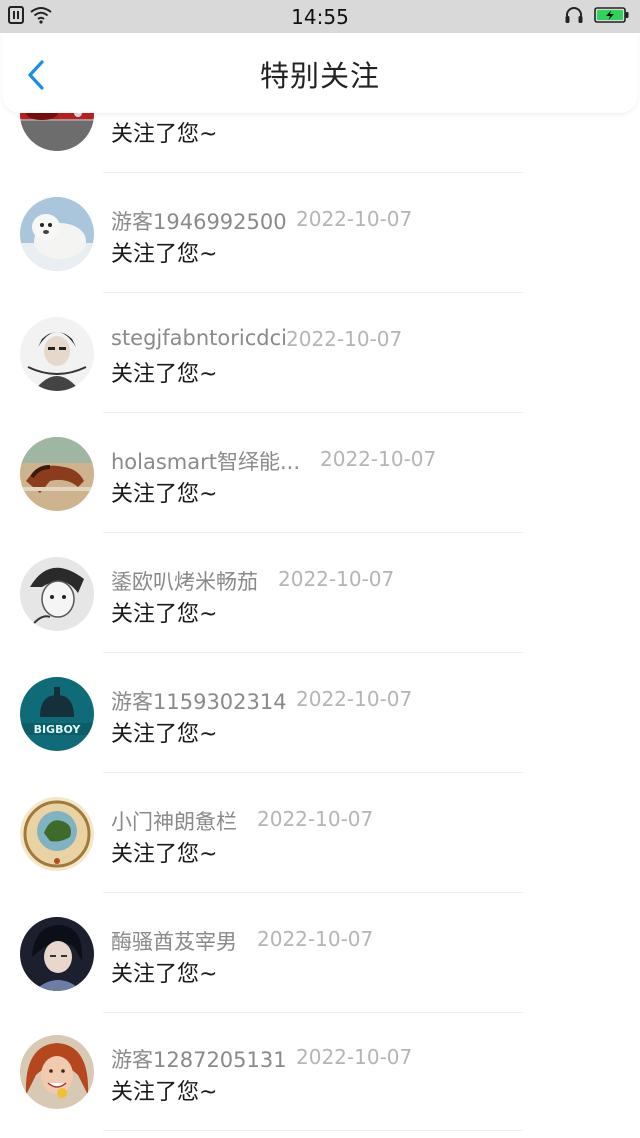 This screenshot has height=1138, width=640. What do you see at coordinates (58, 729) in the screenshot?
I see `avatar-bigboy-text: BIGBOY` at bounding box center [58, 729].